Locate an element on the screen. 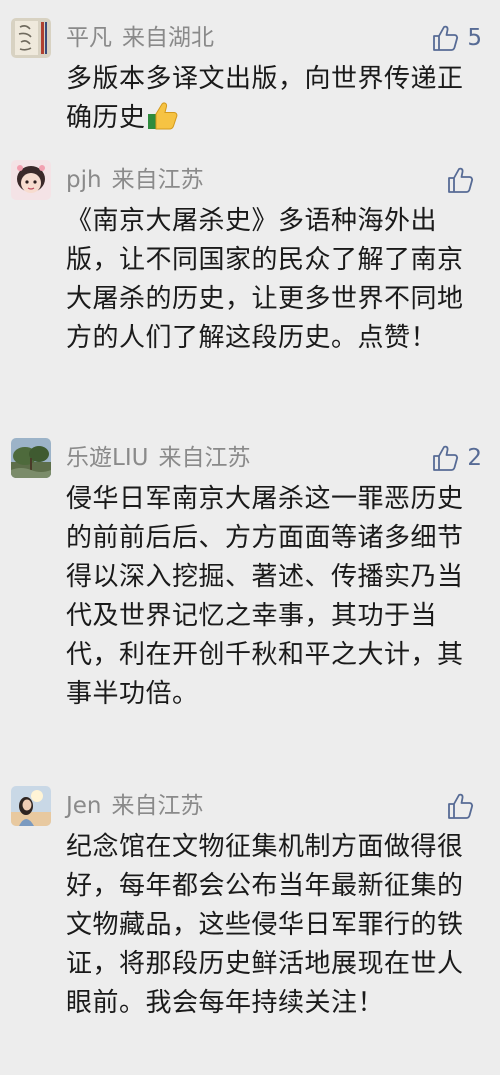 This screenshot has height=1075, width=500. like-count: 5 is located at coordinates (474, 38).